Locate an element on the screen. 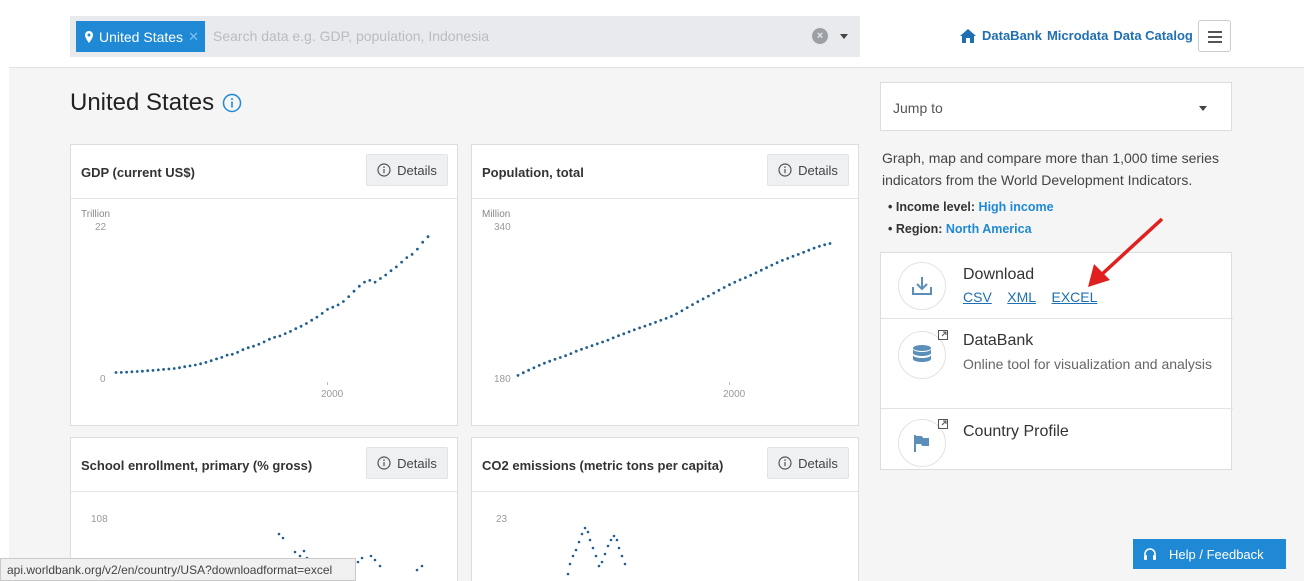 The height and width of the screenshot is (581, 1304). country-chip: United States ✕ is located at coordinates (140, 36).